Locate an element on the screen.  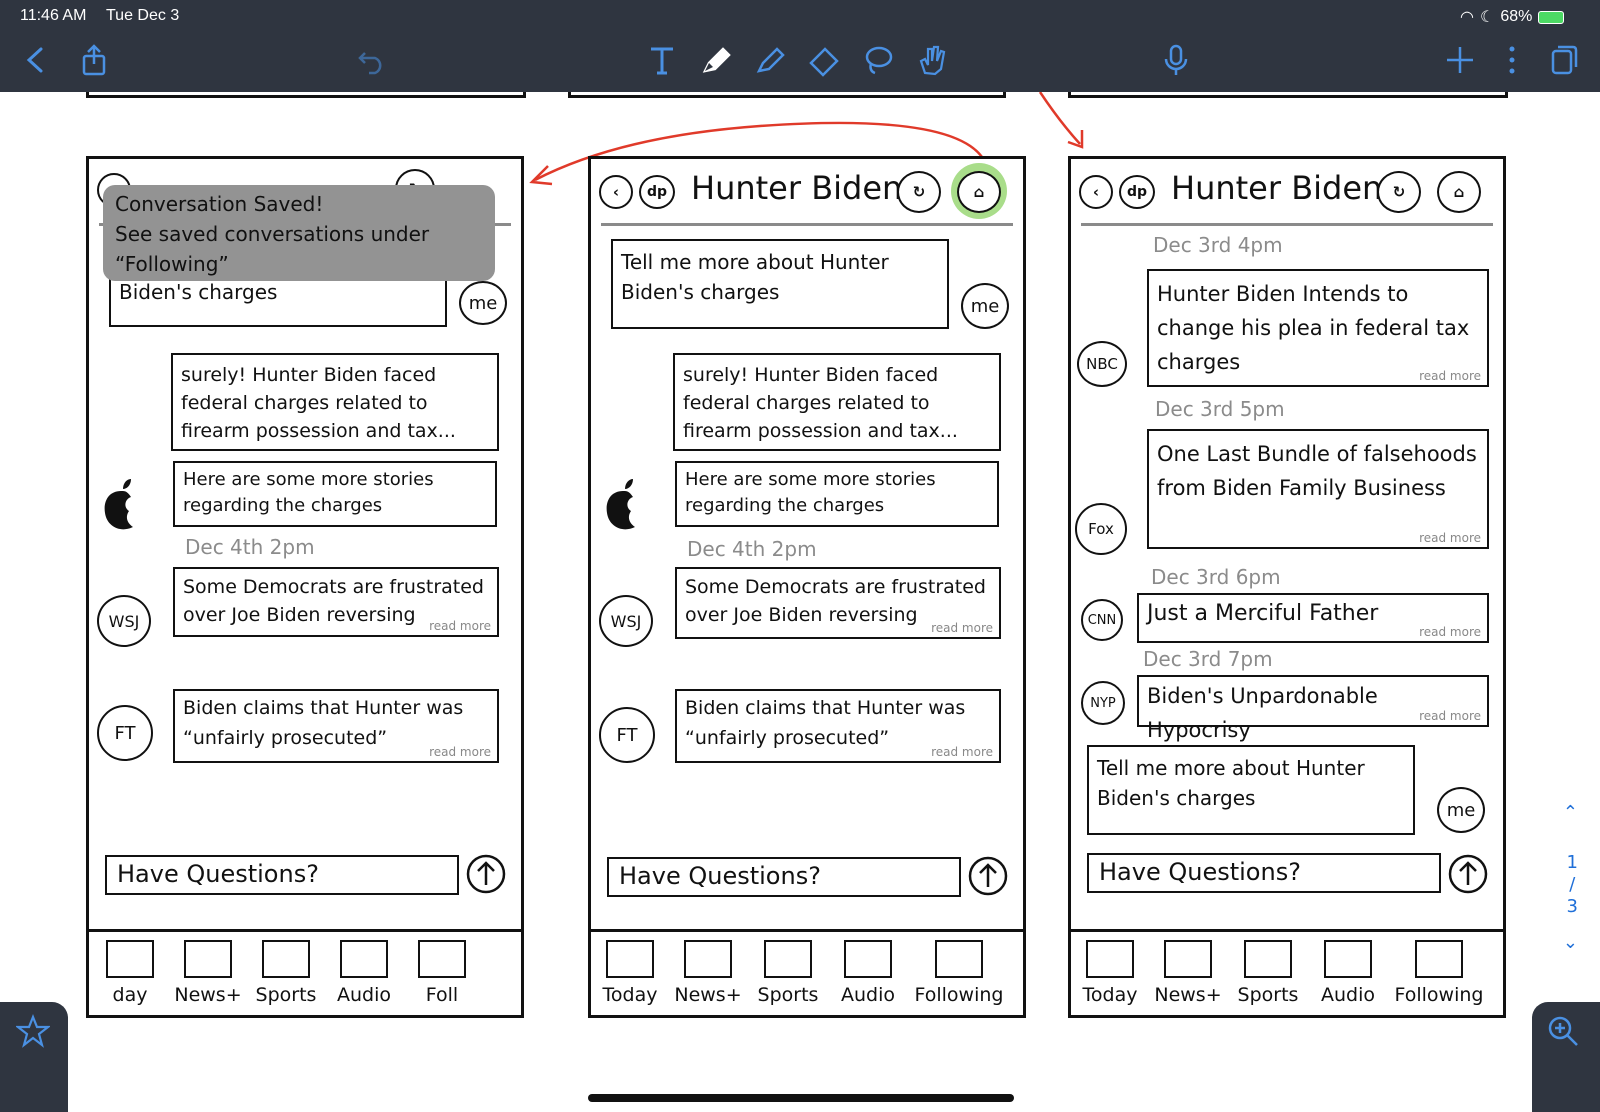
zoom-button is located at coordinates (1566, 1057).